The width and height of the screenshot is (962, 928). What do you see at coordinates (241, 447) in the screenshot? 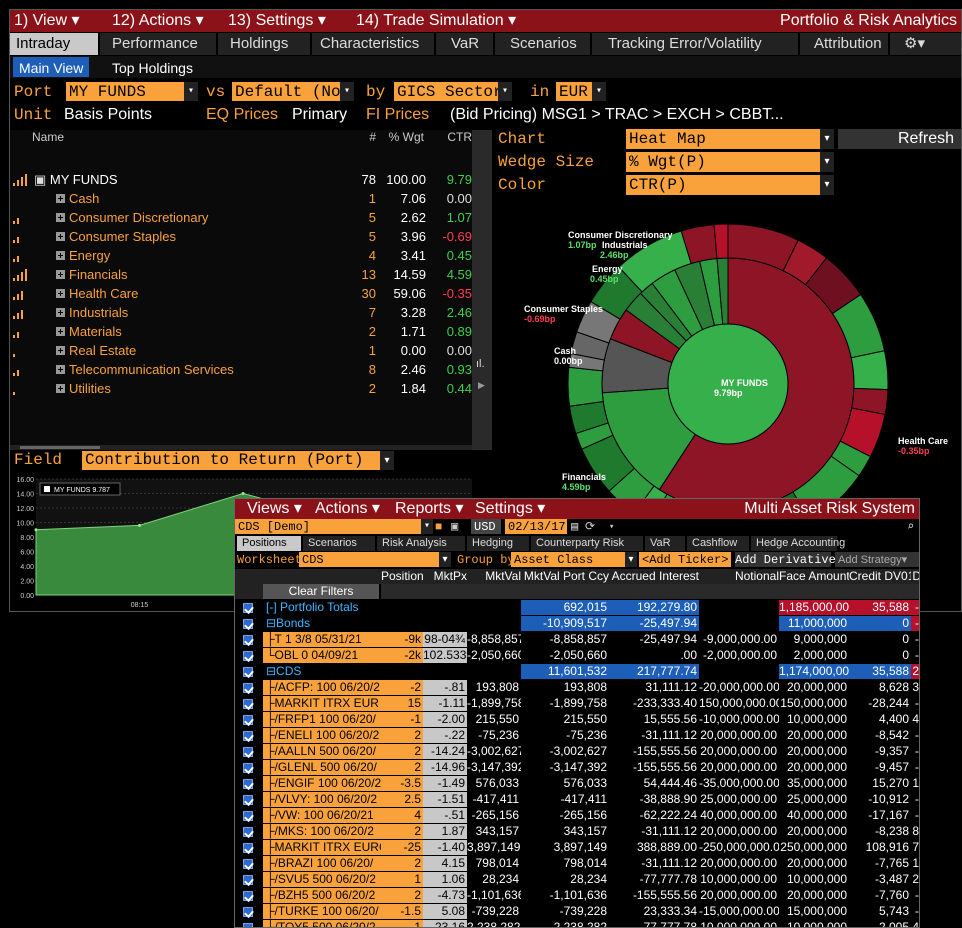
I see `horizontal-scrollbar` at bounding box center [241, 447].